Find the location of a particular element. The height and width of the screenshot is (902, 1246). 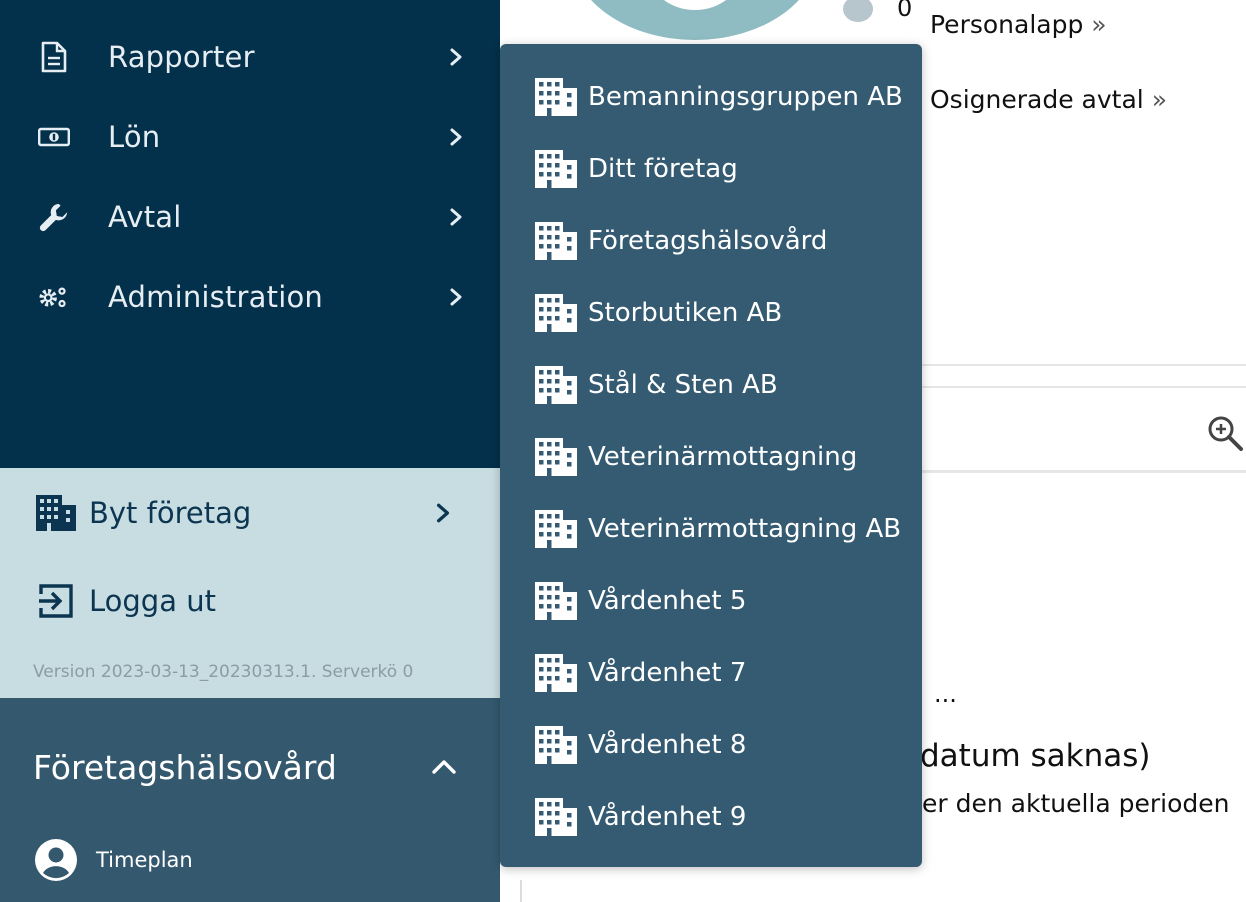

user-name: Timeplan is located at coordinates (144, 860).